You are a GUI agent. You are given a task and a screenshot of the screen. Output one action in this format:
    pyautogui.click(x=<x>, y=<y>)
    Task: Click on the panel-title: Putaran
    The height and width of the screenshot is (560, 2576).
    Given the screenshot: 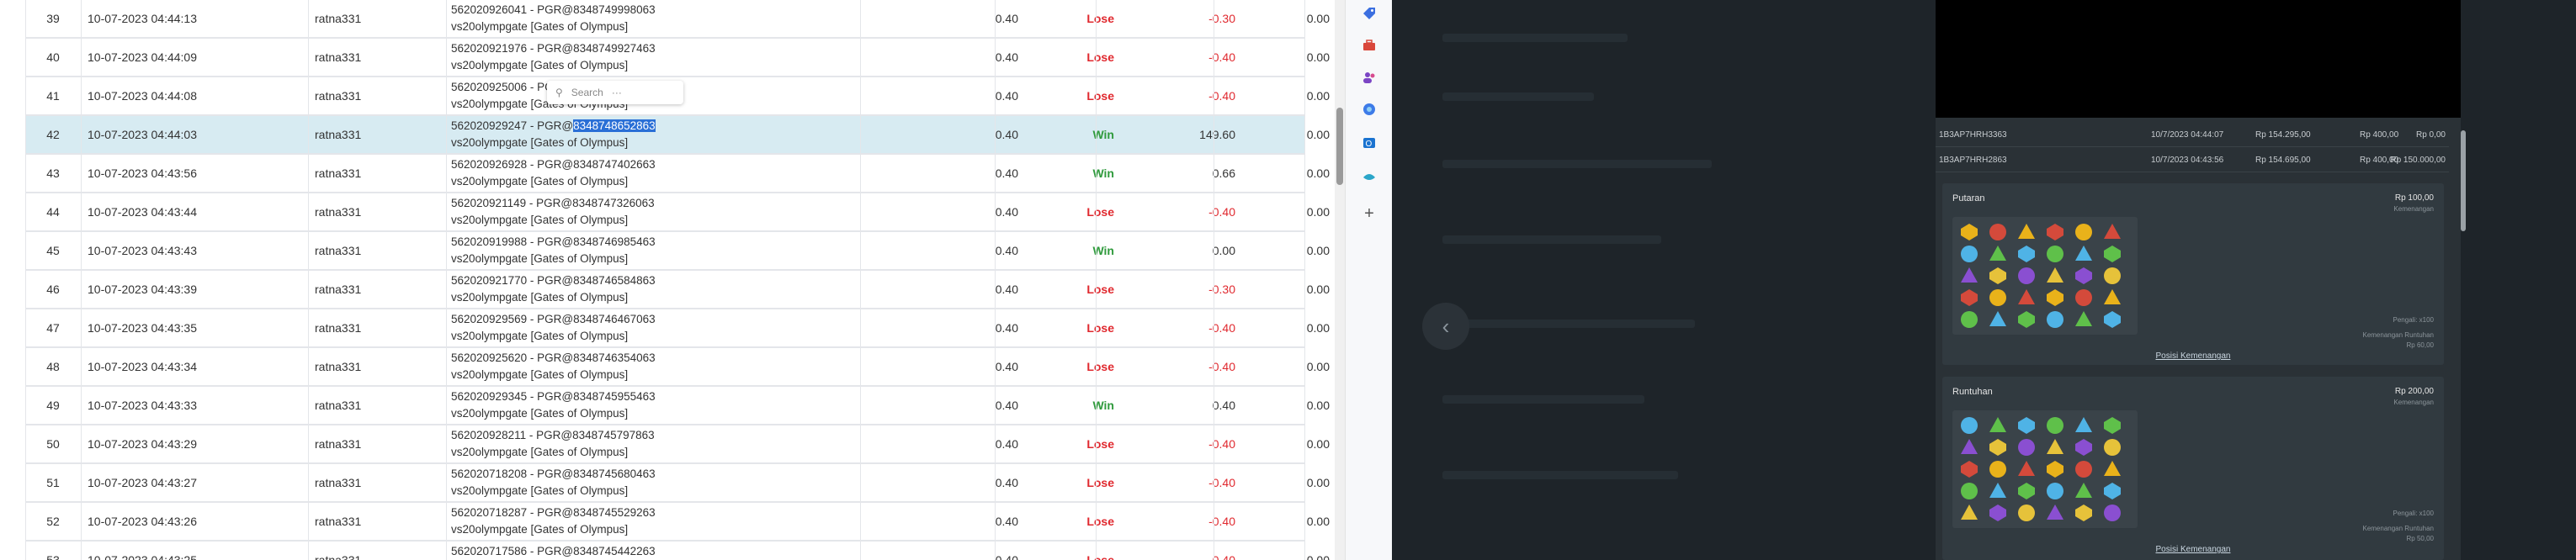 What is the action you would take?
    pyautogui.click(x=1968, y=198)
    